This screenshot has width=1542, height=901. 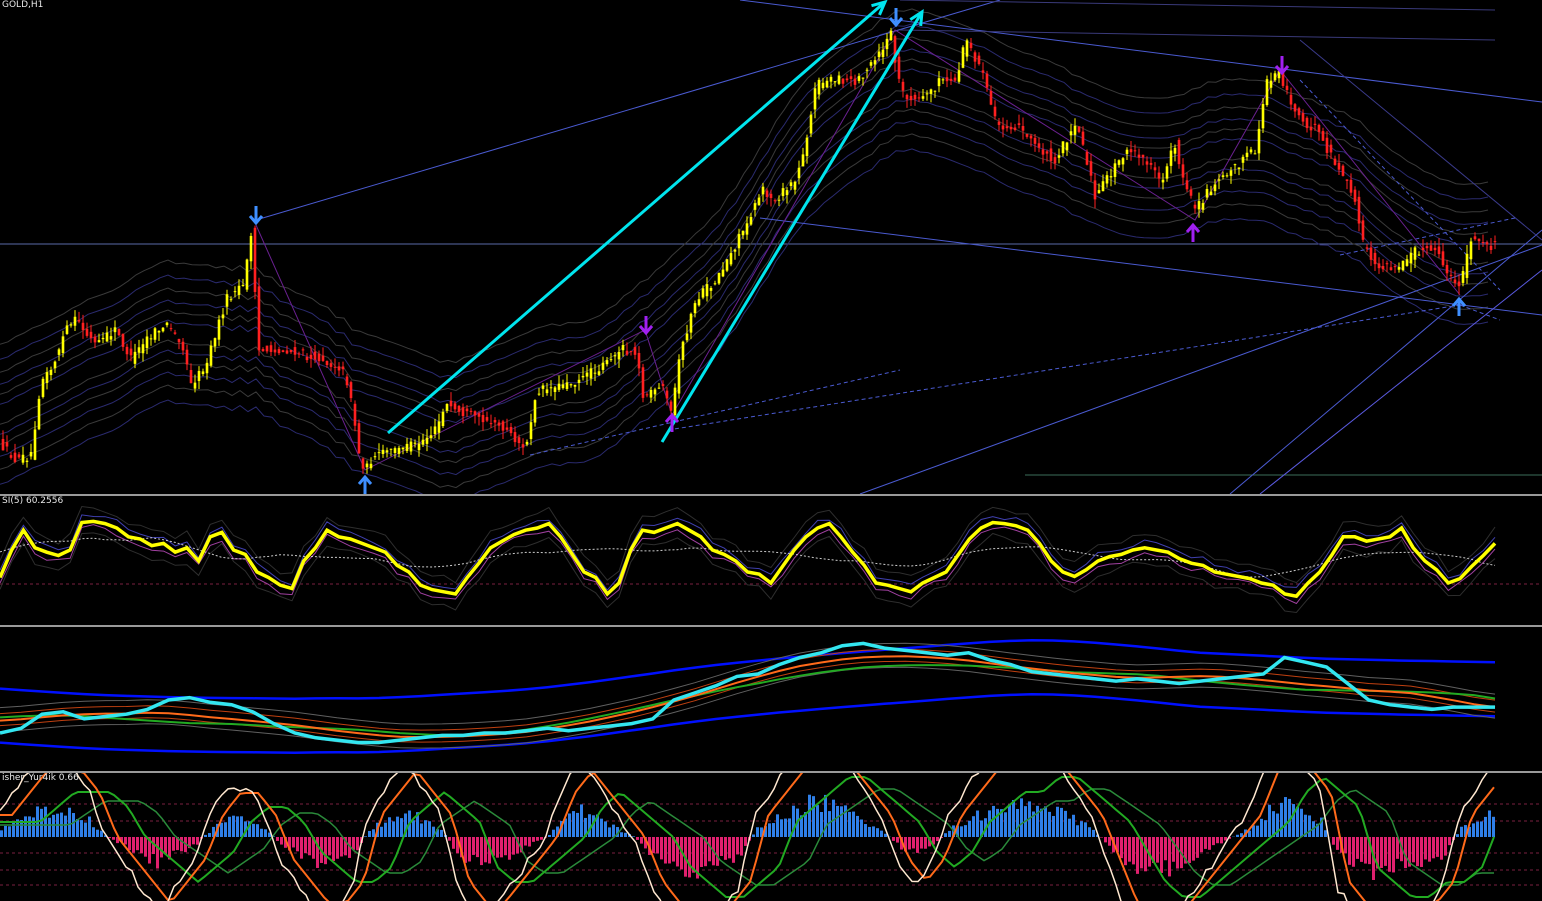 What do you see at coordinates (33, 501) in the screenshot?
I see `rsi-indicator-label: SI(5) 60.2556` at bounding box center [33, 501].